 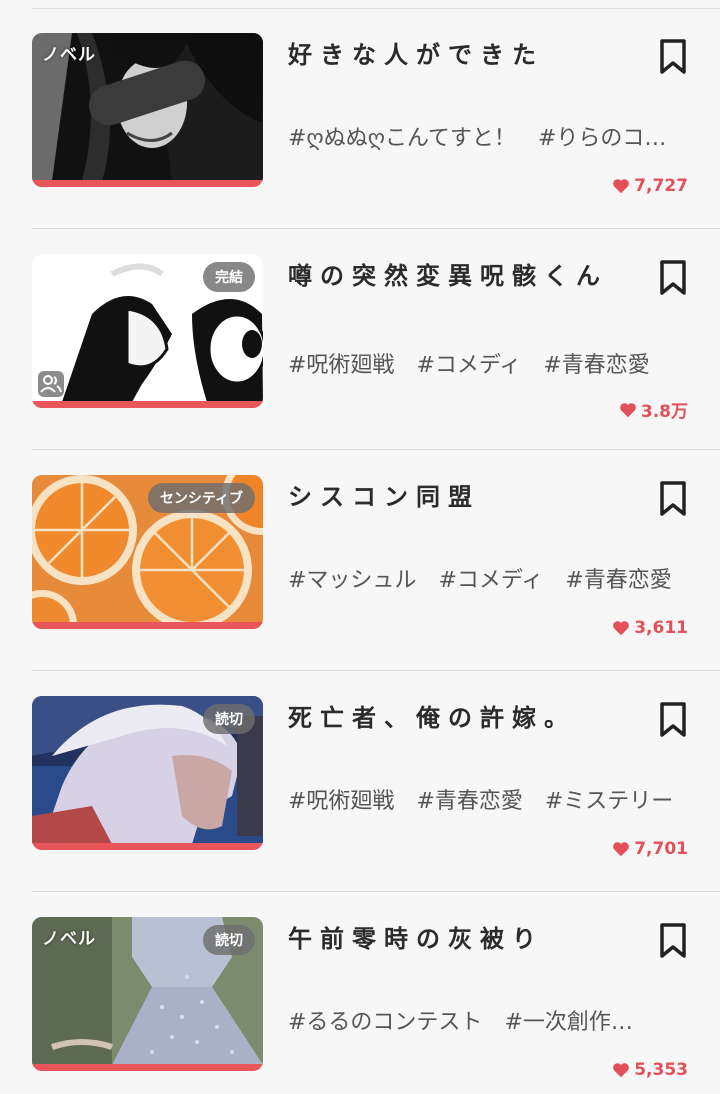 What do you see at coordinates (448, 939) in the screenshot?
I see `story-title: 午前零時の灰被り` at bounding box center [448, 939].